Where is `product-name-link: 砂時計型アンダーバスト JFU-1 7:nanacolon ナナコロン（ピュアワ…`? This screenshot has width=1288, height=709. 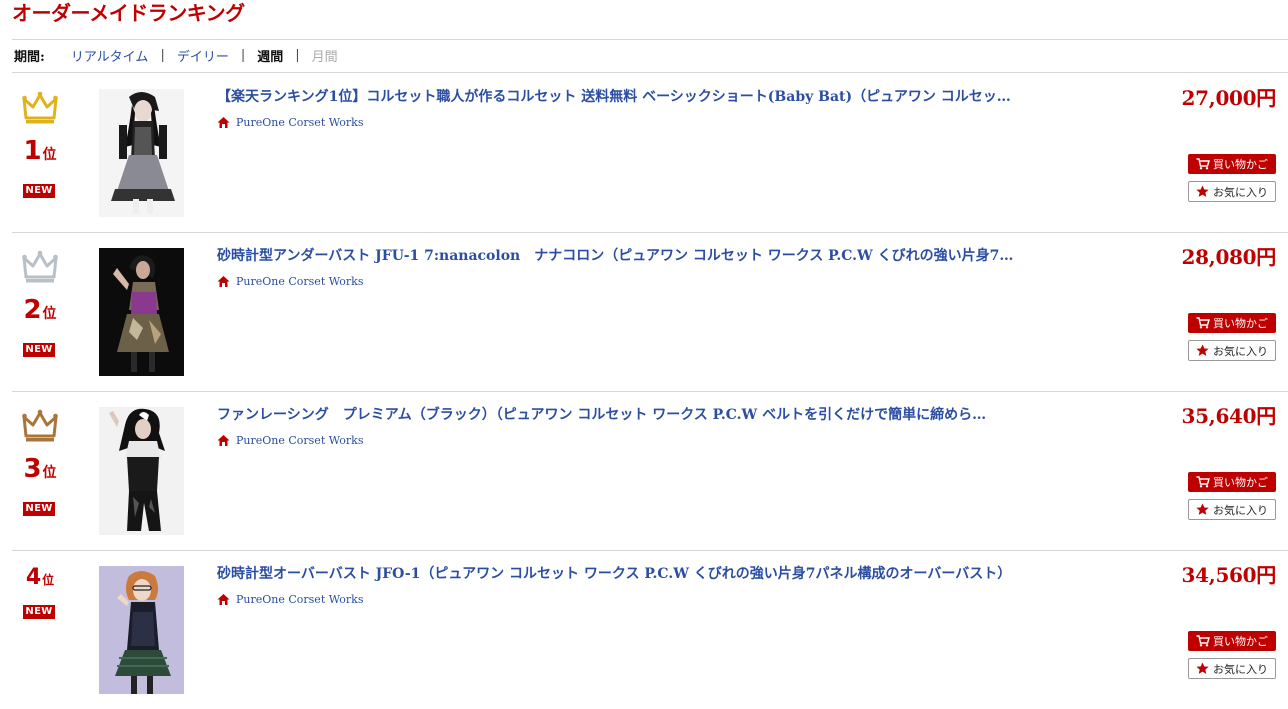
product-name-link: 砂時計型アンダーバスト JFU-1 7:nanacolon ナナコロン（ピュアワ… is located at coordinates (617, 256).